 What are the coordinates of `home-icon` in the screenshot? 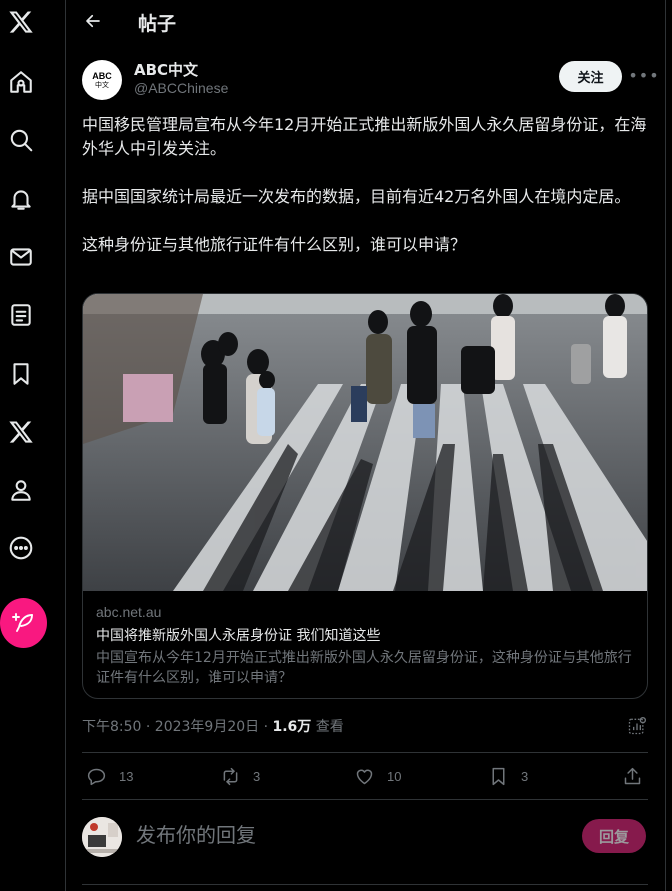 It's located at (21, 82).